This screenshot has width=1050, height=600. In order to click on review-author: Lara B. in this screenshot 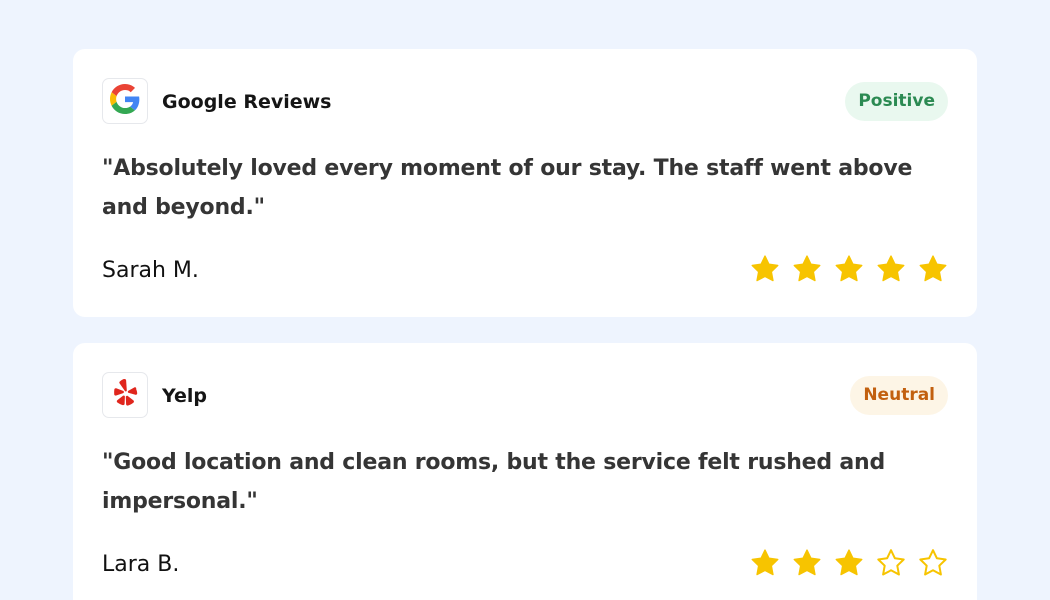, I will do `click(141, 564)`.